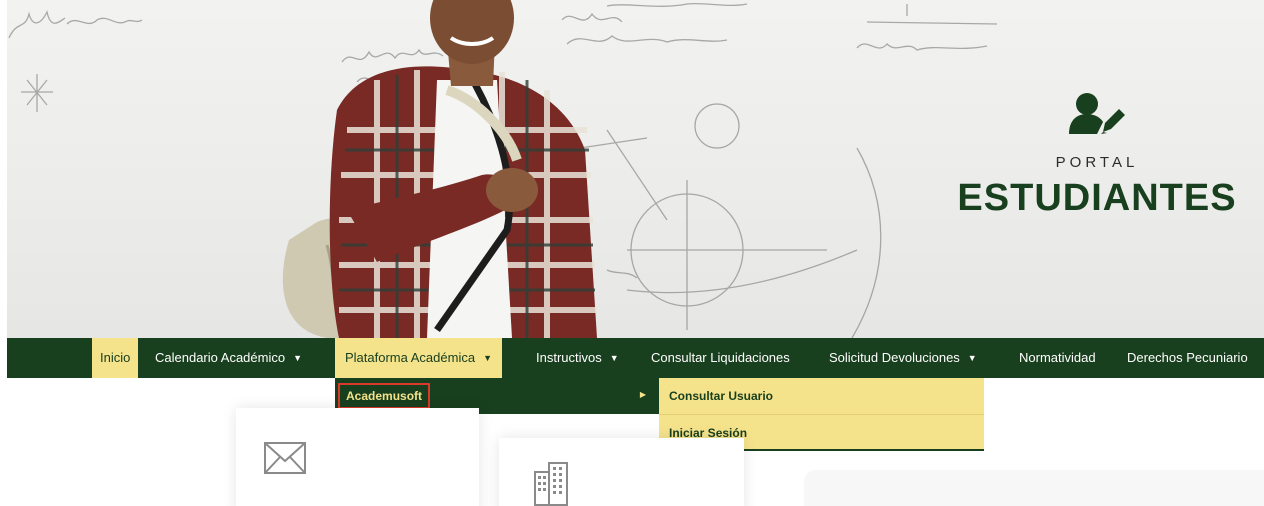  What do you see at coordinates (621, 472) in the screenshot?
I see `campus-card` at bounding box center [621, 472].